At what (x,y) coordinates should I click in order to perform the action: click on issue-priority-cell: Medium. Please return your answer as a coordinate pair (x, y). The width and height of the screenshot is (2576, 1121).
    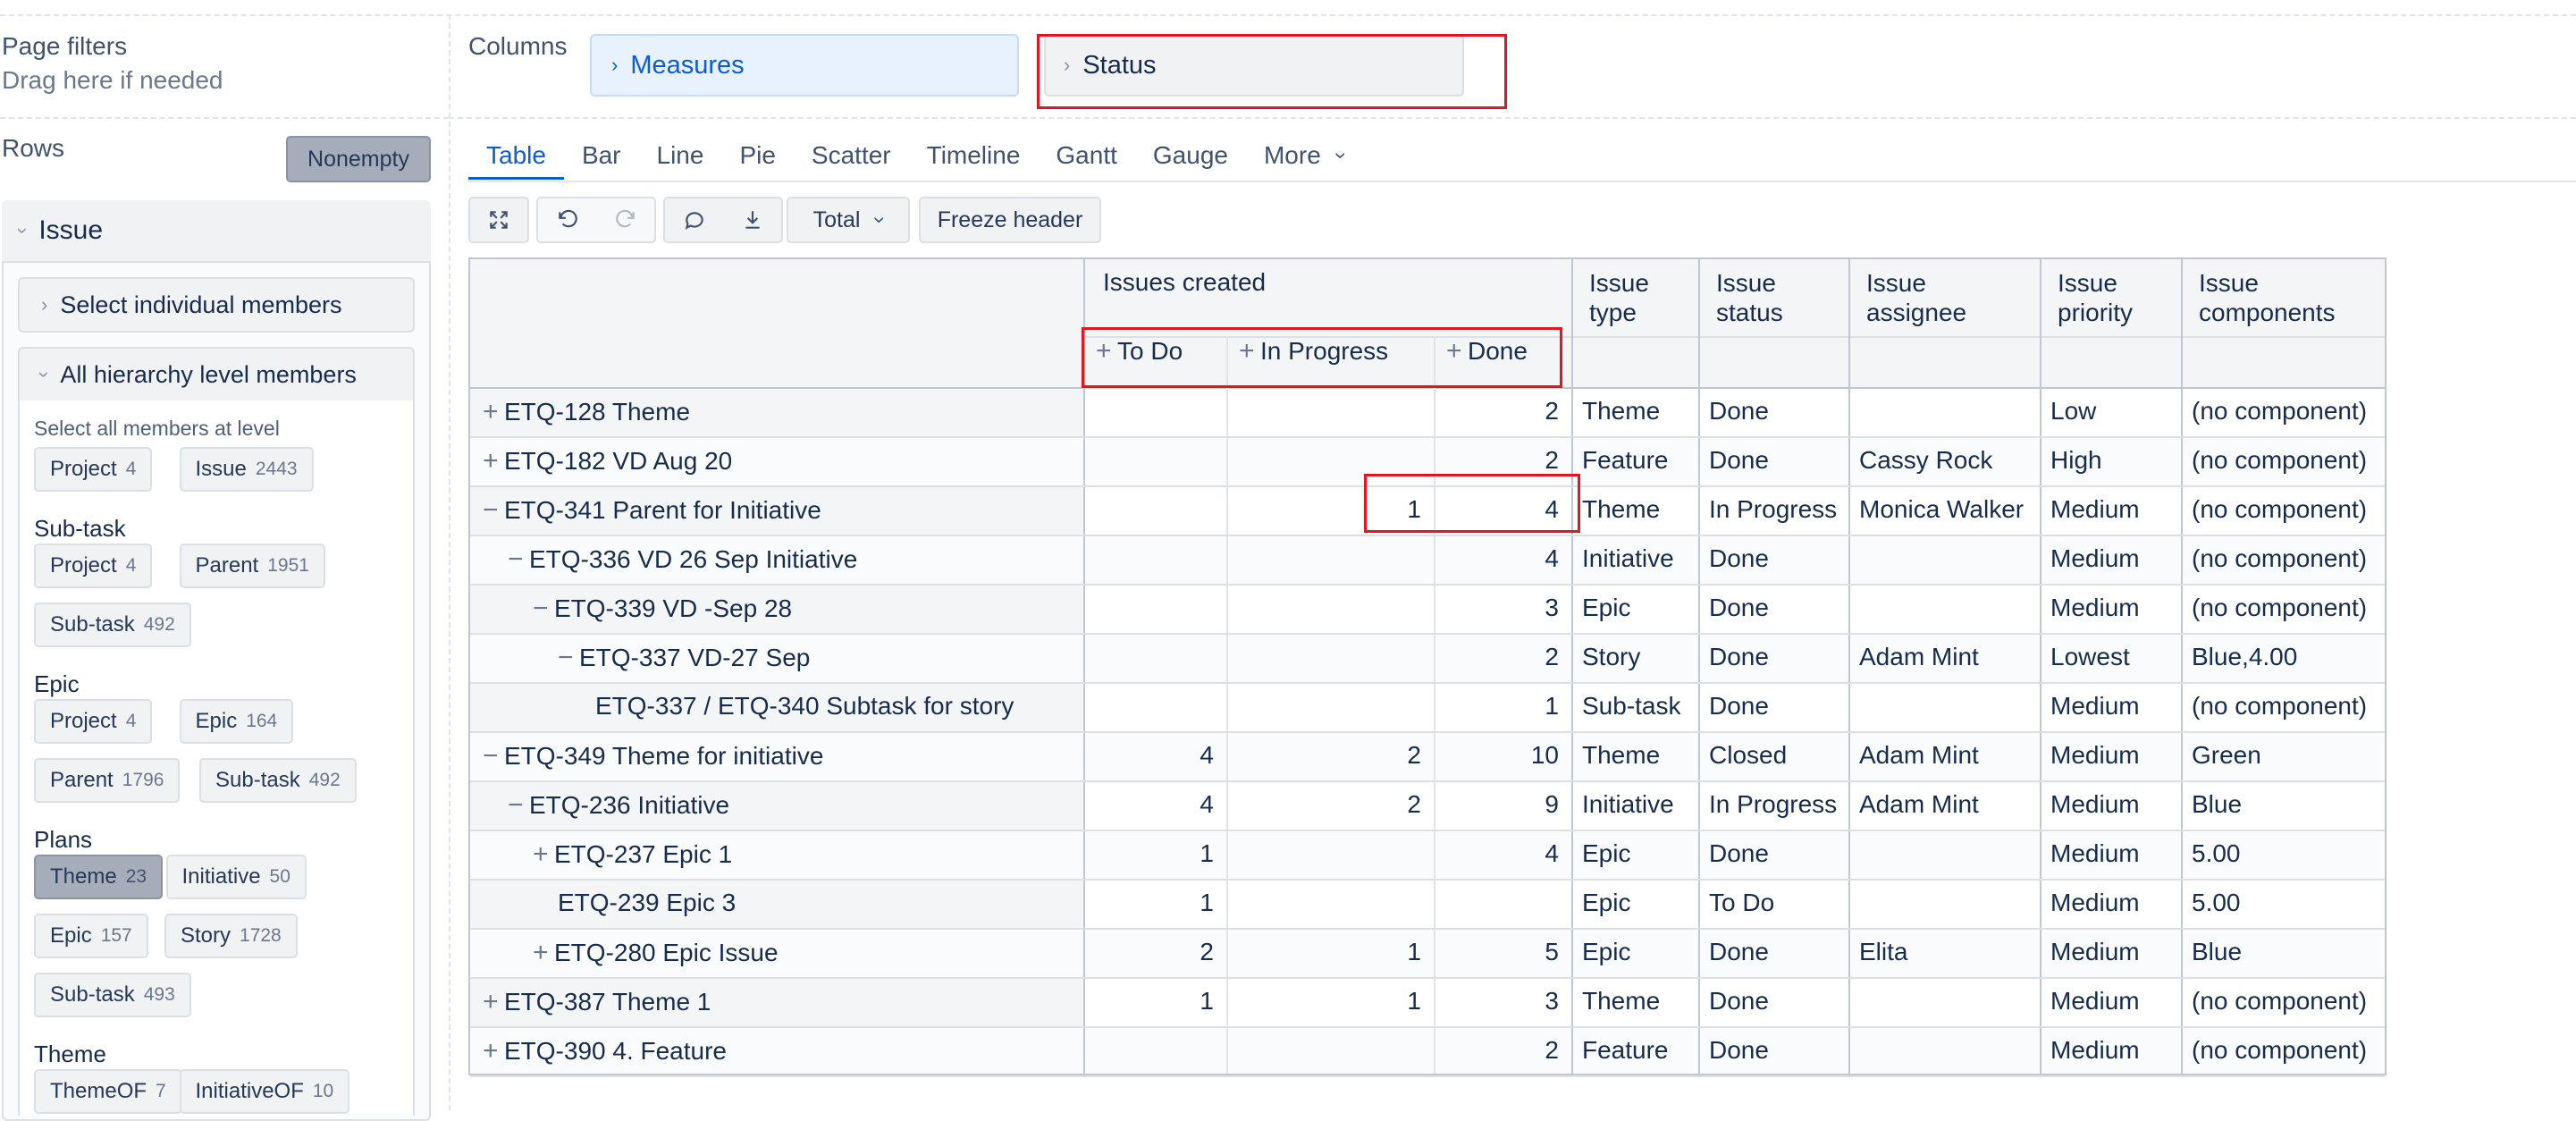
    Looking at the image, I should click on (2095, 755).